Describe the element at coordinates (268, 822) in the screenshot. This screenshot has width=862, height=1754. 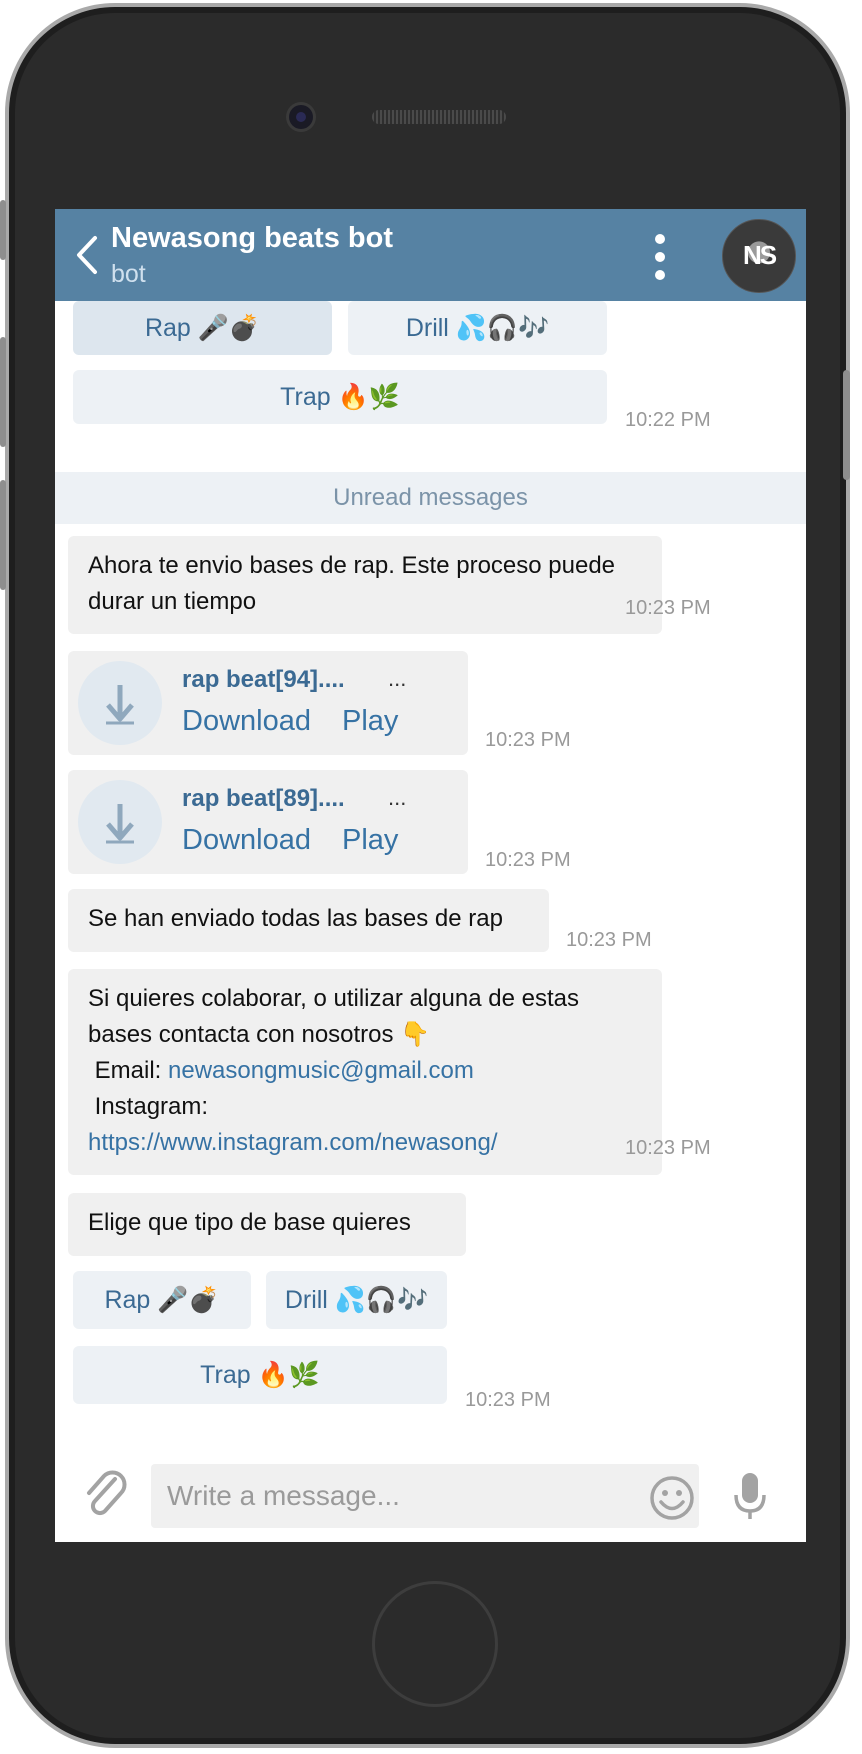
I see `audio-file-message: rap beat[89].... ... Download Play` at that location.